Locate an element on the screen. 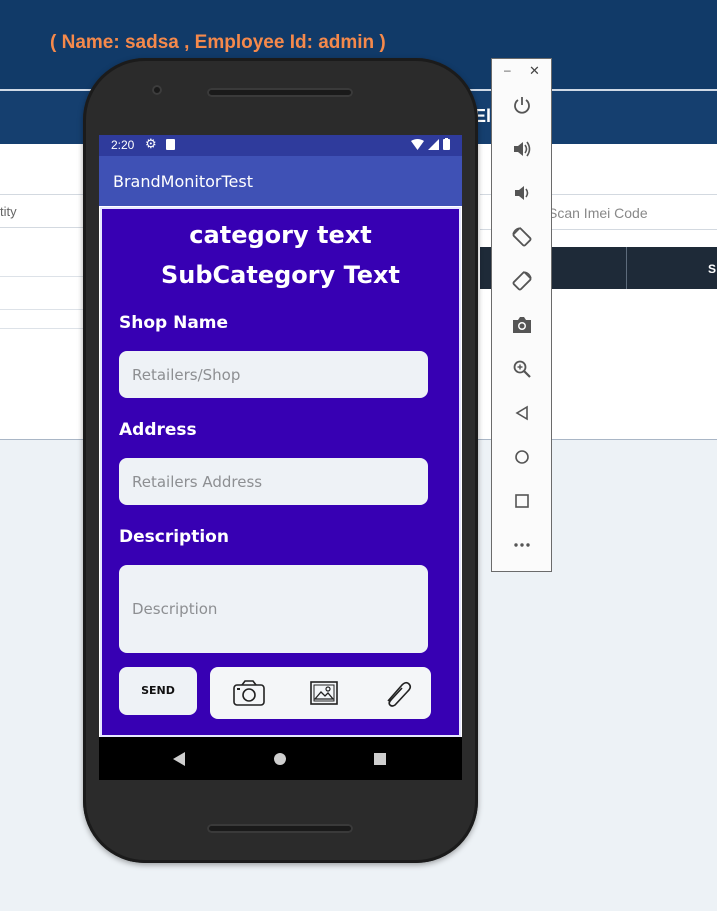 The height and width of the screenshot is (911, 717). screenshot-icon is located at coordinates (522, 325).